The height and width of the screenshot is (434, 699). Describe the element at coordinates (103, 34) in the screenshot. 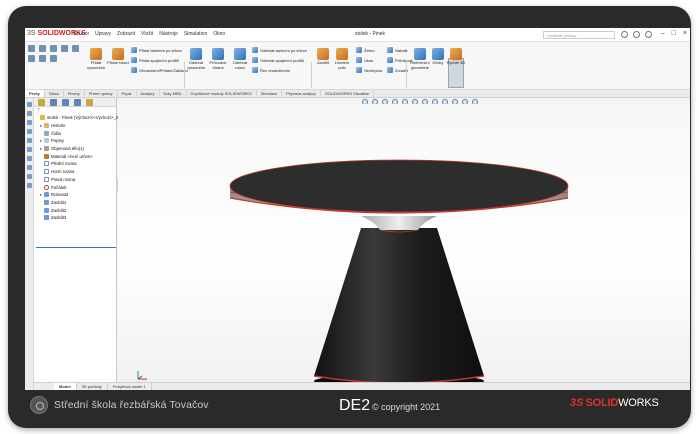

I see `menu-upravy: Úpravy` at that location.